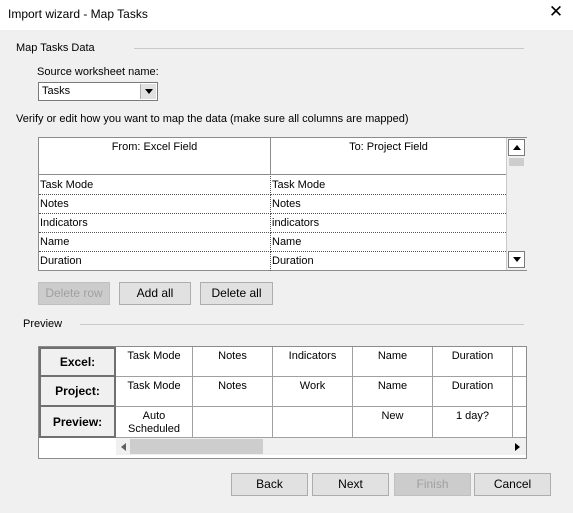 The height and width of the screenshot is (513, 573). Describe the element at coordinates (313, 362) in the screenshot. I see `preview-cell: Indicators` at that location.